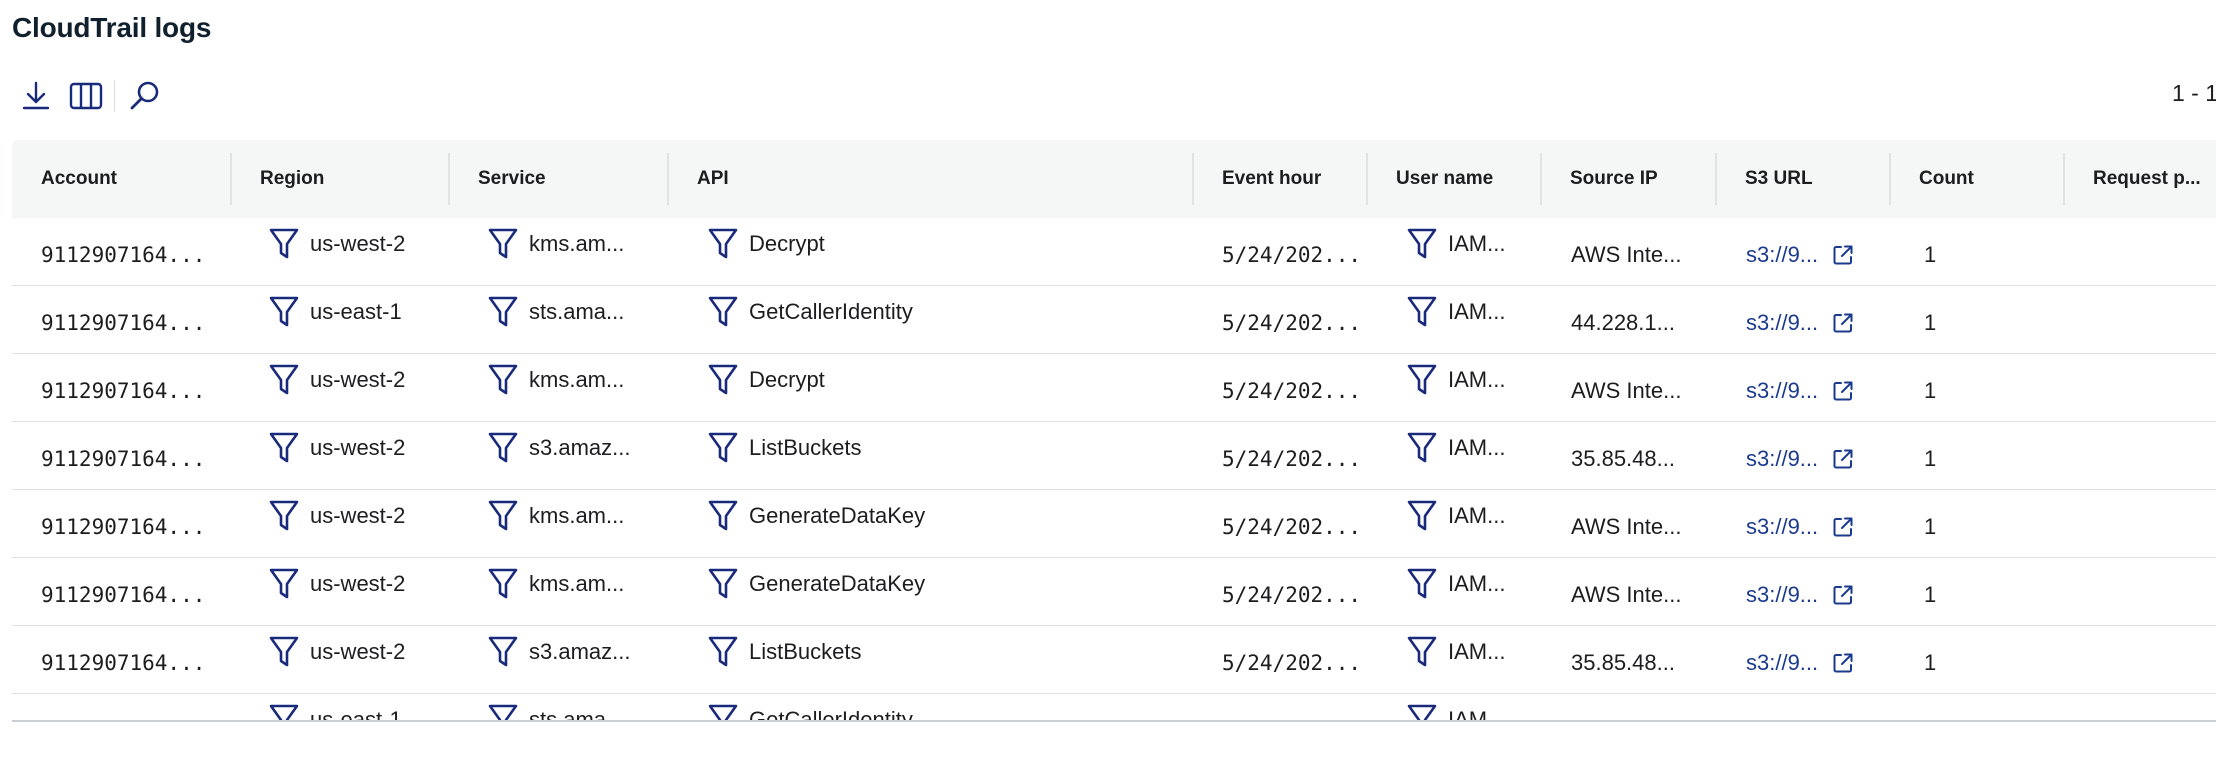  What do you see at coordinates (558, 179) in the screenshot?
I see `column-header-service: Service` at bounding box center [558, 179].